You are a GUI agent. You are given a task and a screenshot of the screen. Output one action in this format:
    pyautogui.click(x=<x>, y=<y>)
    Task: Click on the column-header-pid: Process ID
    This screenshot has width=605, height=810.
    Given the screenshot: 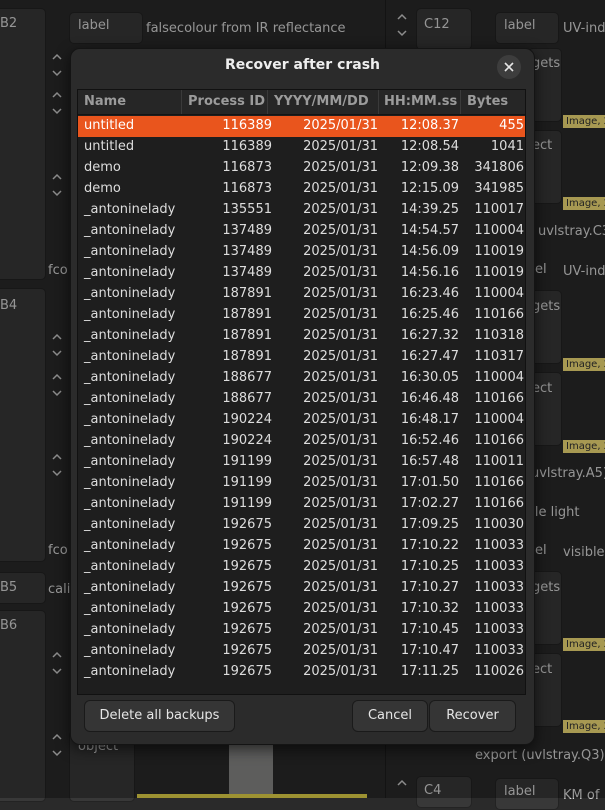 What is the action you would take?
    pyautogui.click(x=226, y=101)
    